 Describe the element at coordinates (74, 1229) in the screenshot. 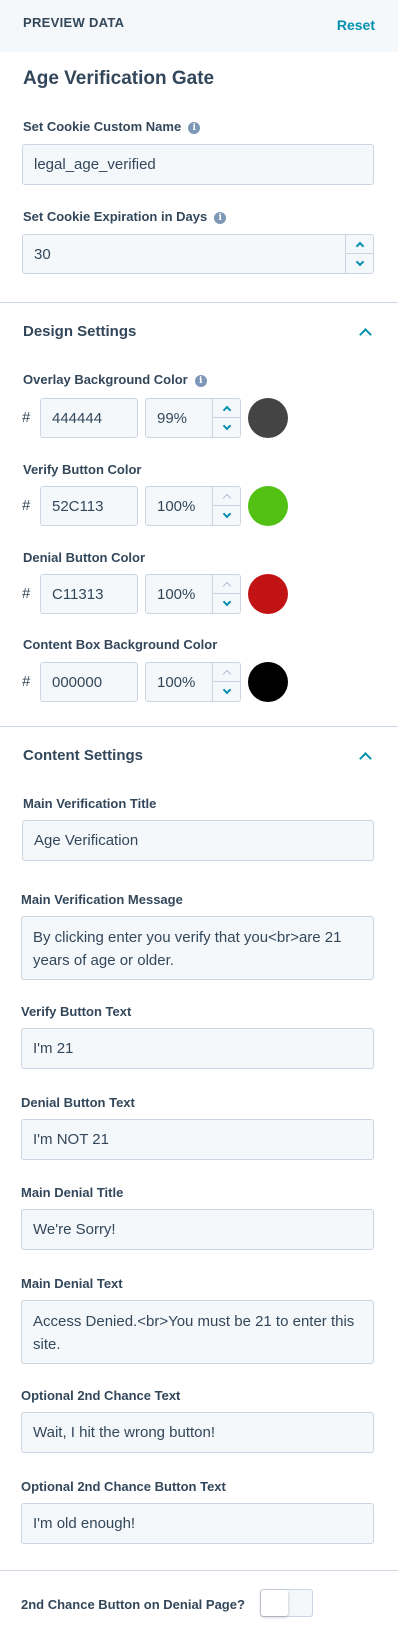

I see `main-denial-title-value: We're Sorry!` at that location.